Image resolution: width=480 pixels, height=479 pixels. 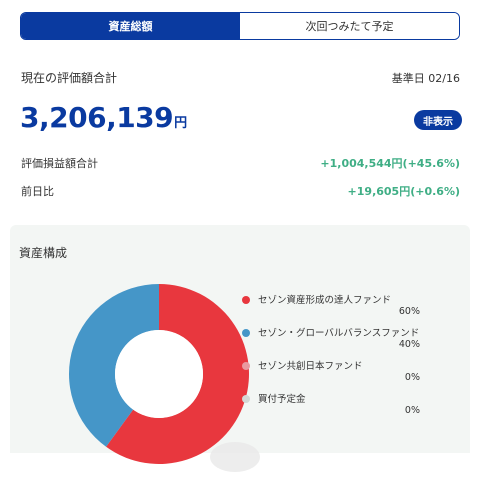 I want to click on tab-bar: 資産総額 次回つみたて予定, so click(x=240, y=26).